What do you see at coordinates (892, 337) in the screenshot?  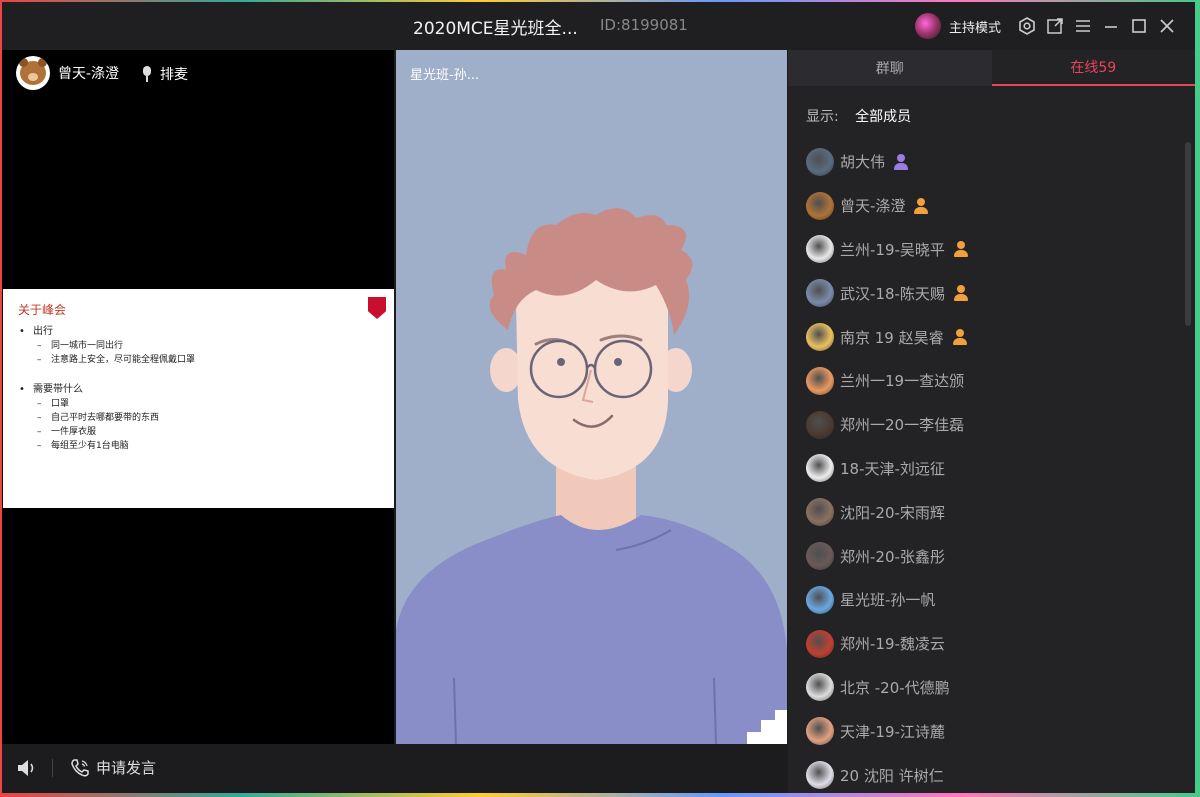 I see `member-name: 南京 19 赵昊睿` at bounding box center [892, 337].